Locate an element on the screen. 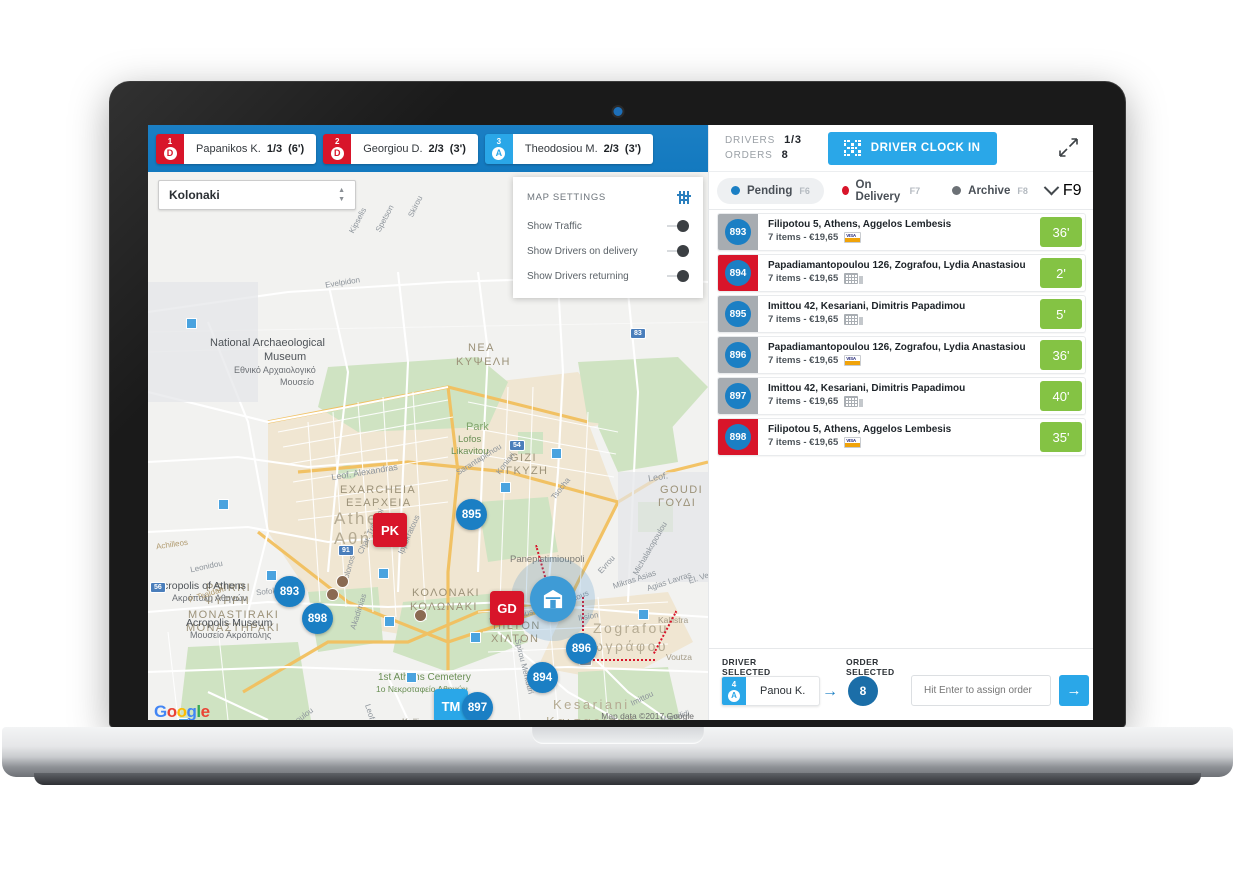 The width and height of the screenshot is (1235, 880). driver-eta: (6') is located at coordinates (296, 148).